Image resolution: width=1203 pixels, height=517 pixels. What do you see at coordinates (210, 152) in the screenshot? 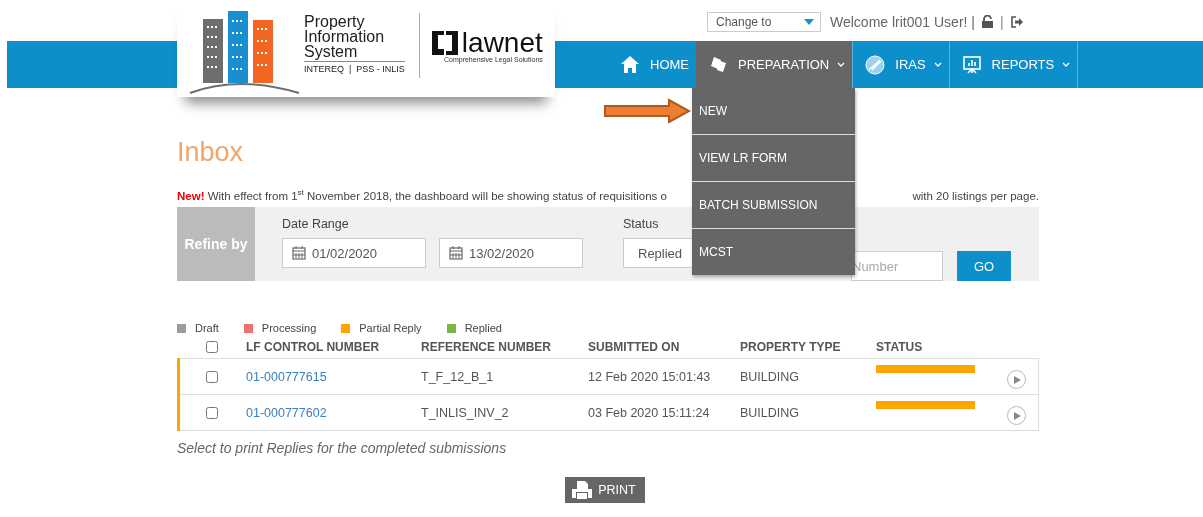
I see `page-title: Inbox` at bounding box center [210, 152].